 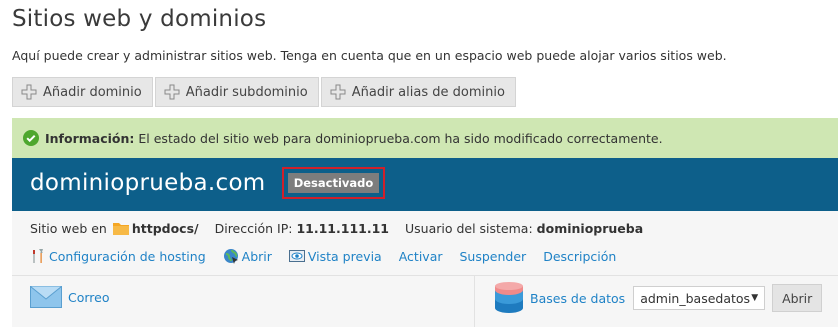 I want to click on add-domain-alias-button: Añadir alias de dominio, so click(x=418, y=92).